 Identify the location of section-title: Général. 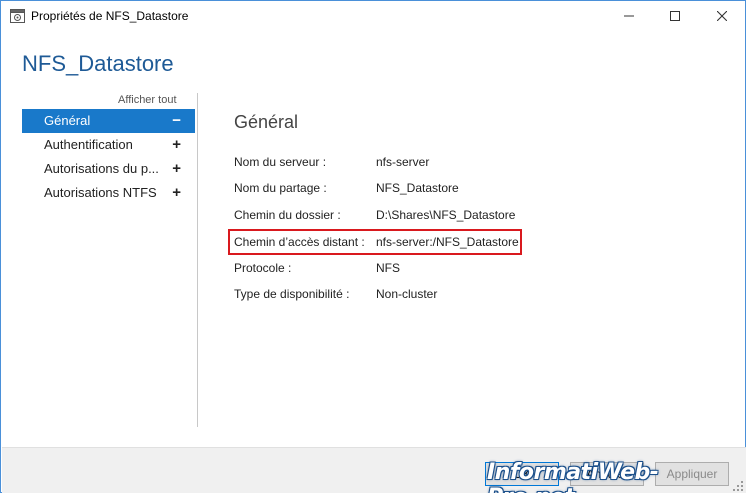
(266, 122).